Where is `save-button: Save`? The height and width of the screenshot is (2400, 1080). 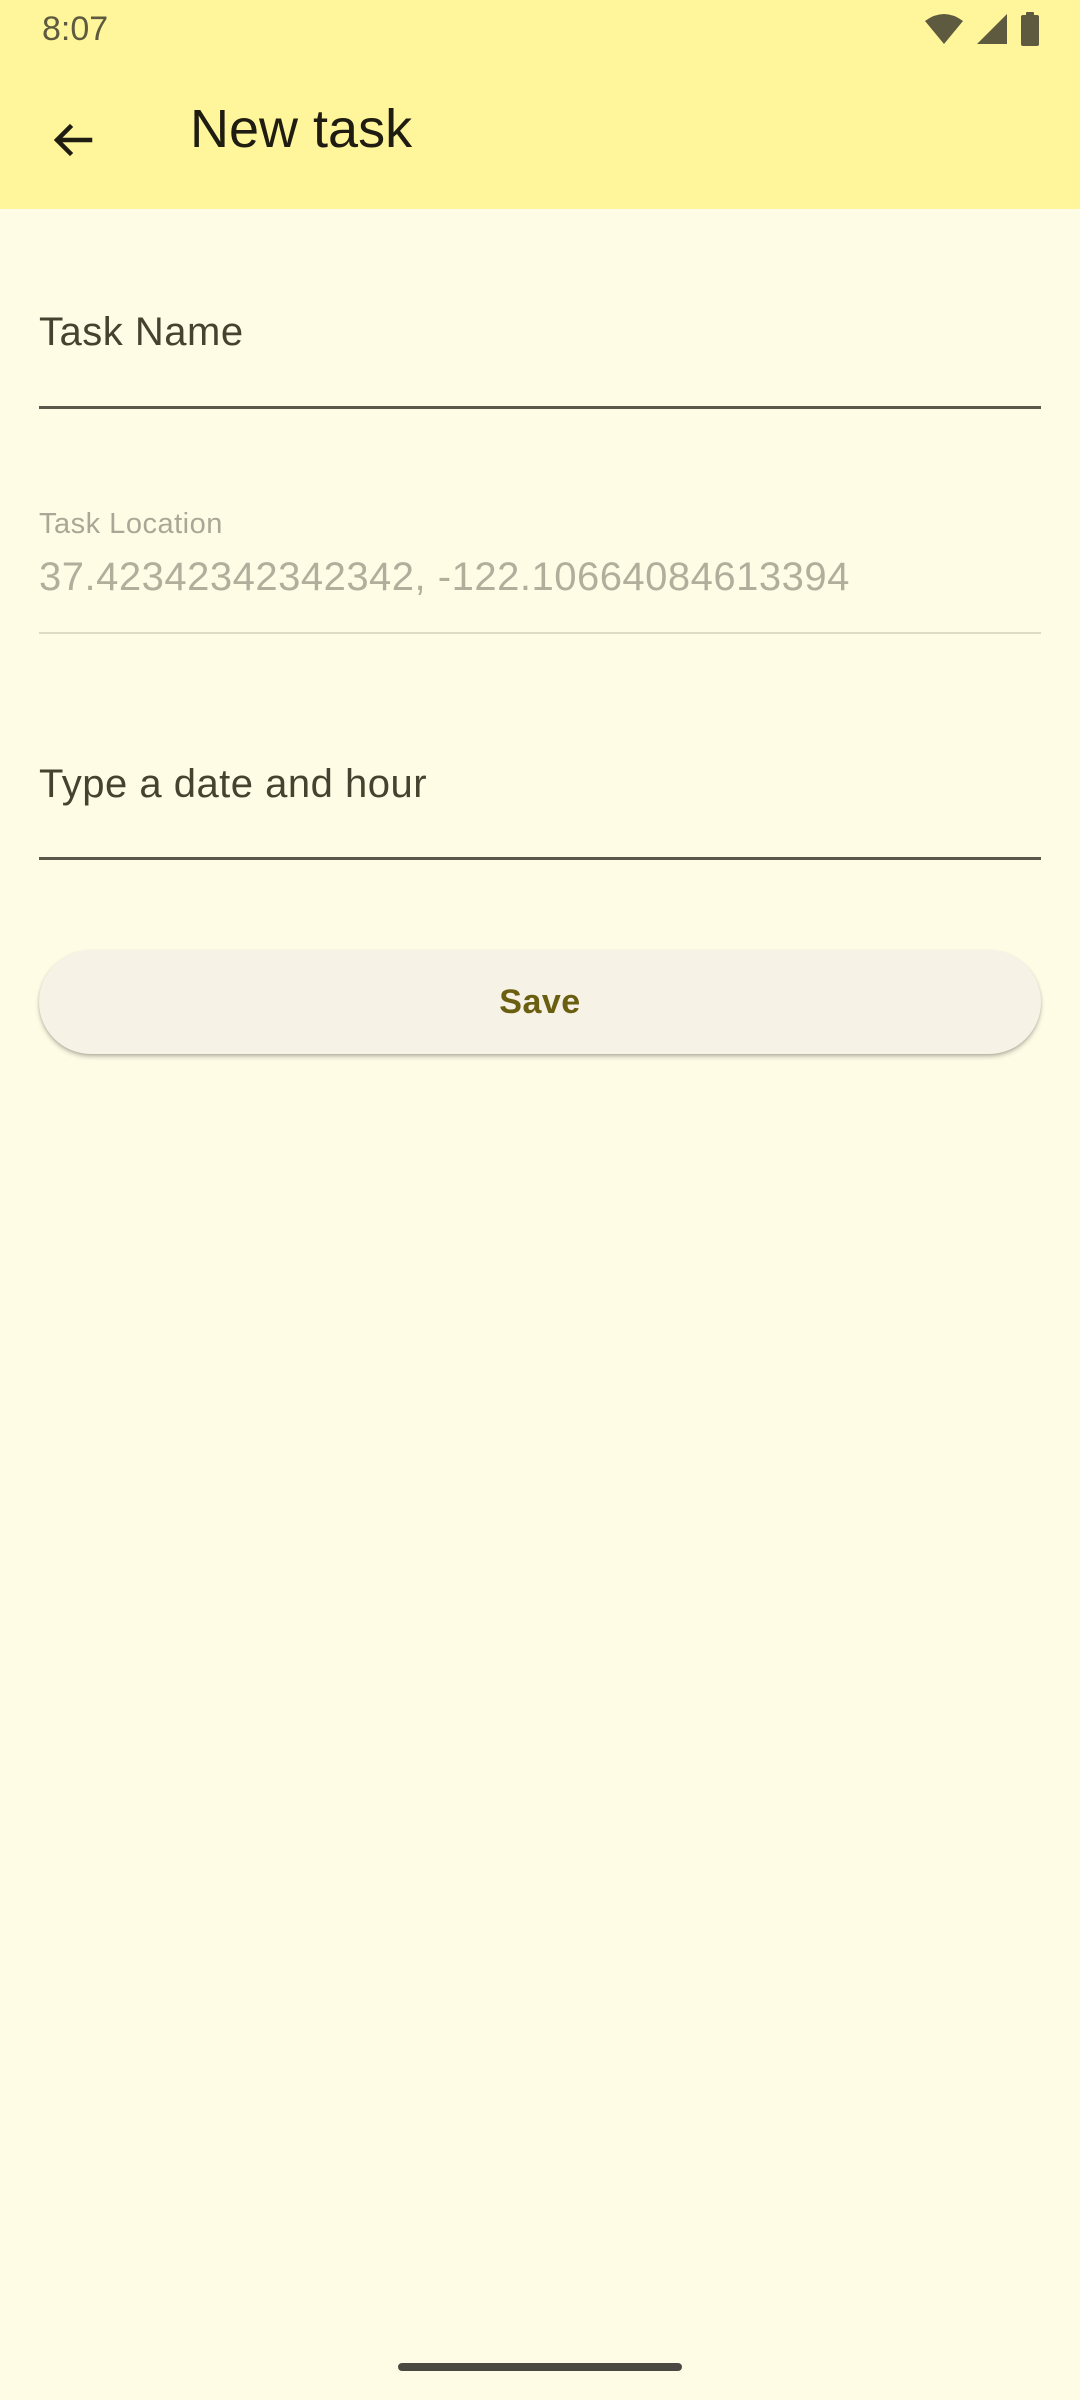 save-button: Save is located at coordinates (540, 1002).